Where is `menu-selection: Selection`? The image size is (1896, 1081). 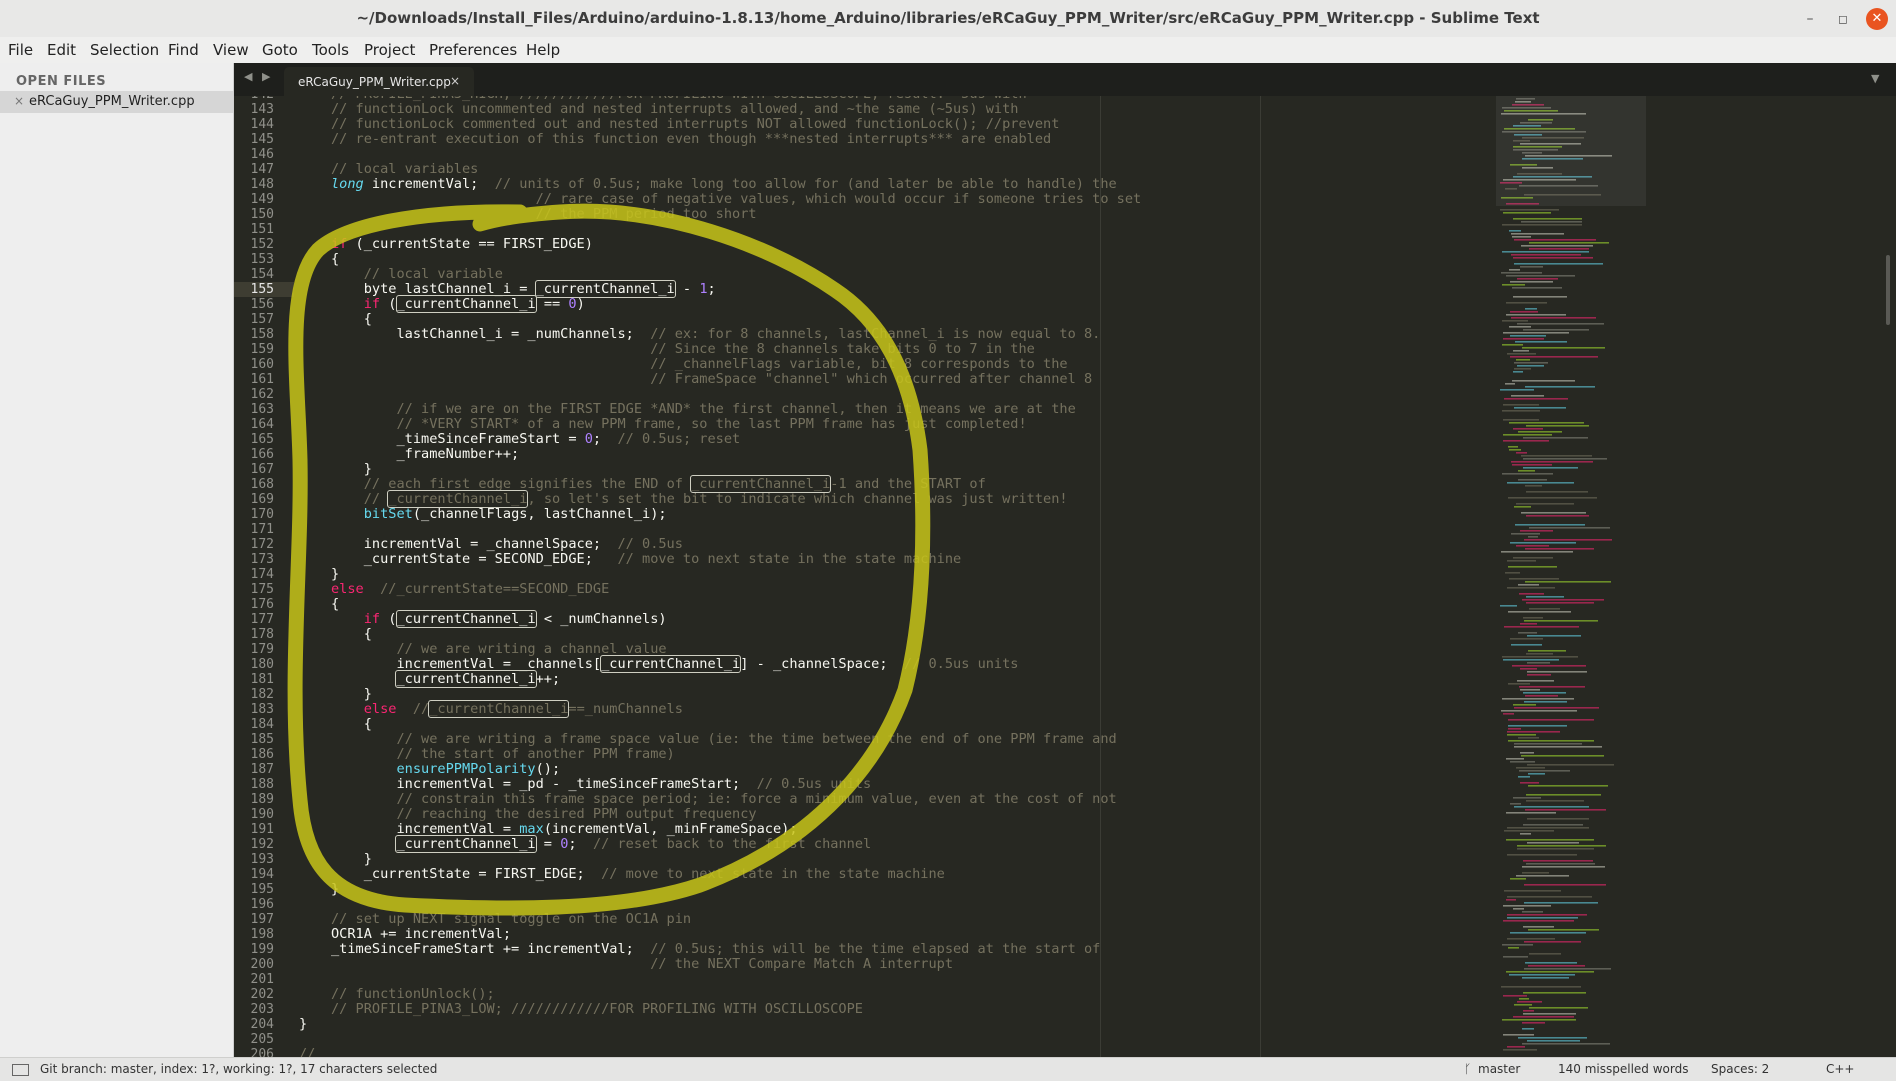 menu-selection: Selection is located at coordinates (124, 50).